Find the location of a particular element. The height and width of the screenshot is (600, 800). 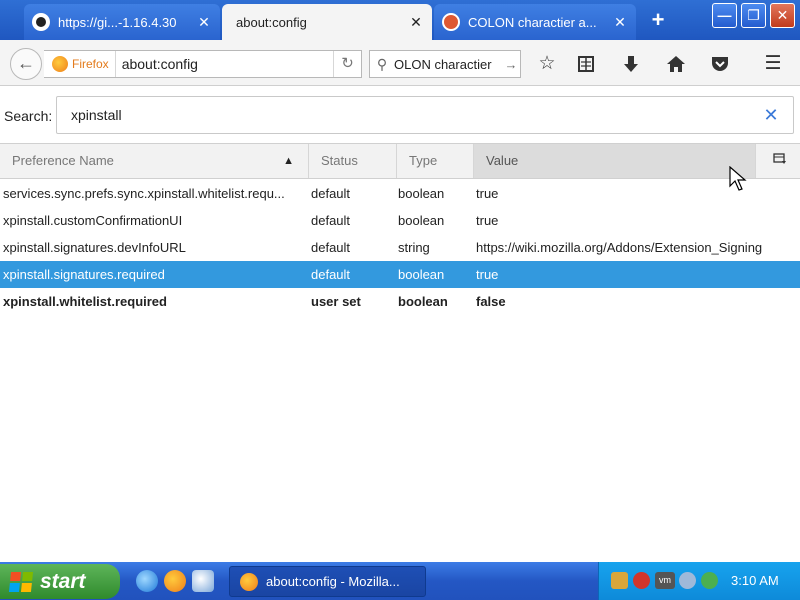

new-tab-button: + is located at coordinates (658, 21).